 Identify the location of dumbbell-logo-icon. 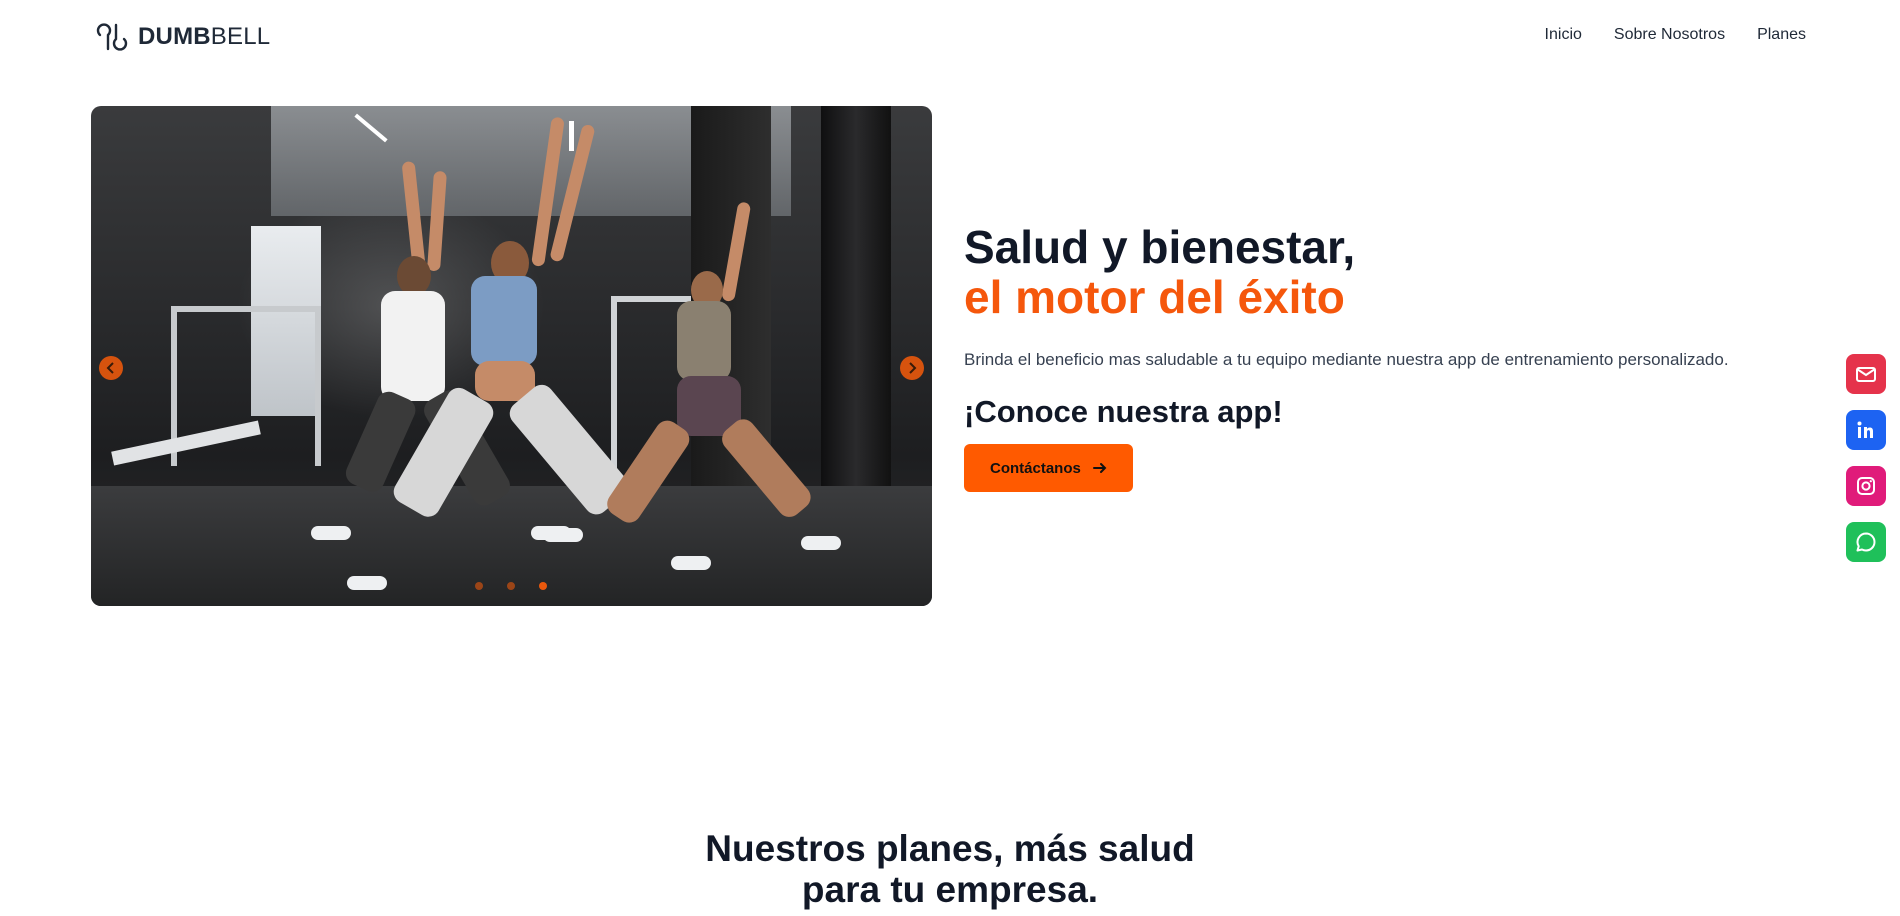
(112, 37).